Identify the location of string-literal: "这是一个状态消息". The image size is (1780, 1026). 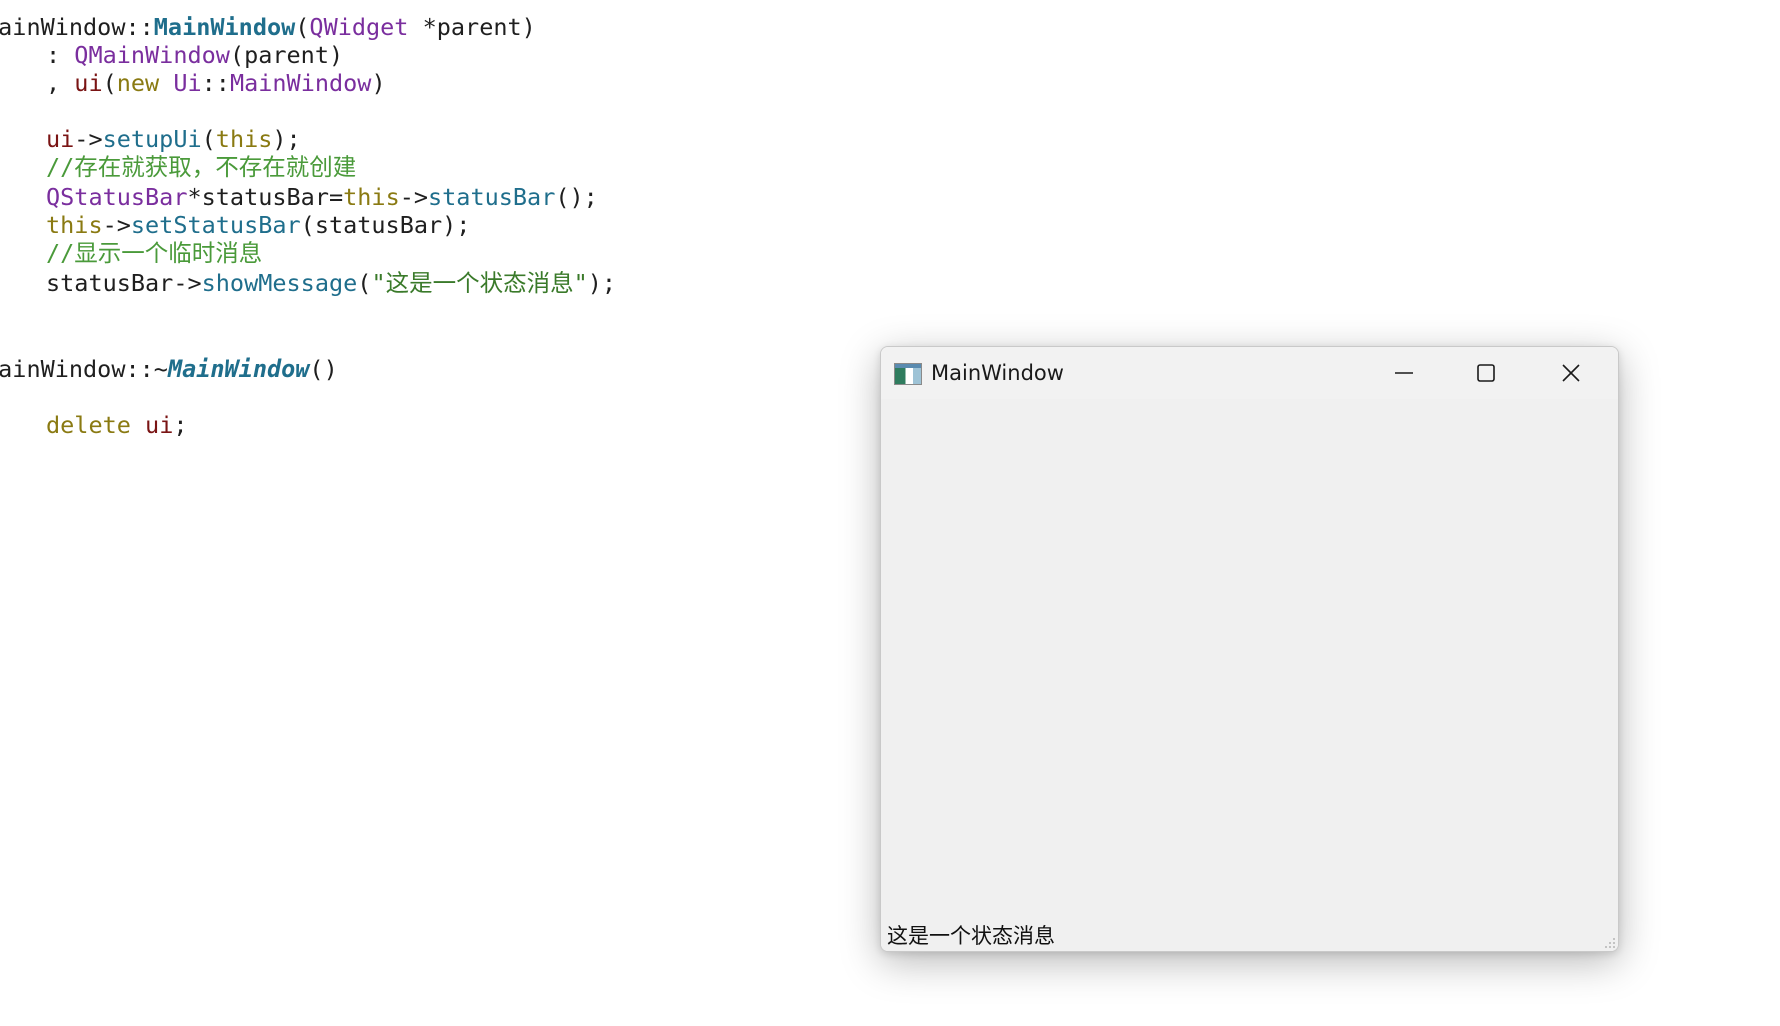
(479, 283).